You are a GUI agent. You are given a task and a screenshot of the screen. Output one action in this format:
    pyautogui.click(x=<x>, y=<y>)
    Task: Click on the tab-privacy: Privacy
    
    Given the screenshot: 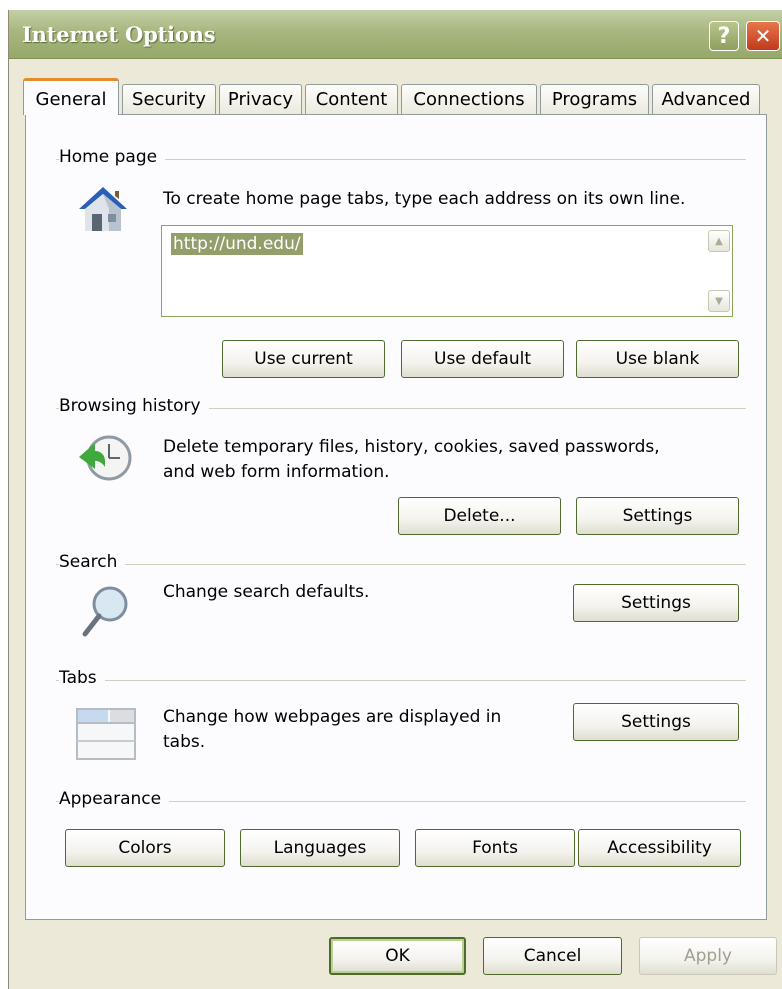 What is the action you would take?
    pyautogui.click(x=260, y=99)
    